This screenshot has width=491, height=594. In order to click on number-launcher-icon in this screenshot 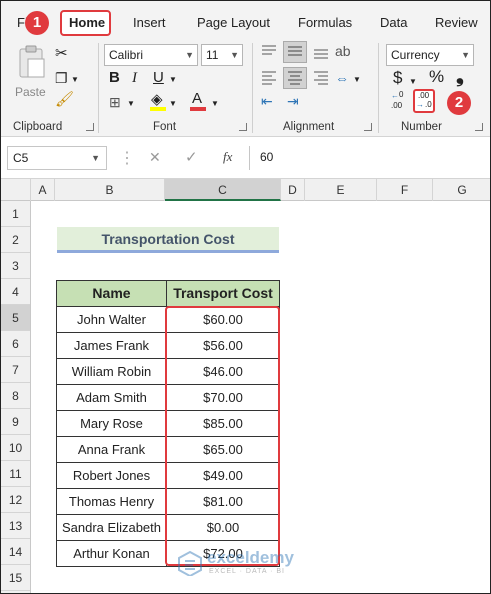, I will do `click(479, 127)`.